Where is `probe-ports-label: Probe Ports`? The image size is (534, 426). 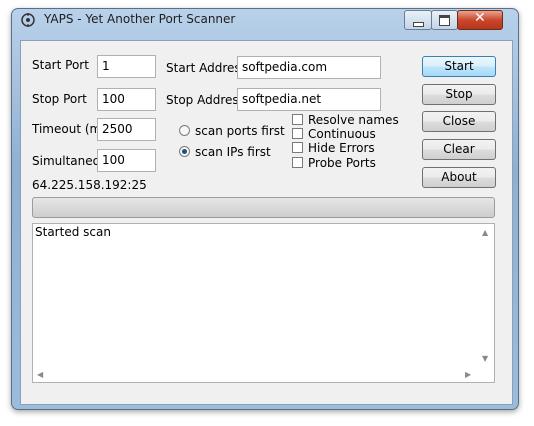 probe-ports-label: Probe Ports is located at coordinates (342, 163).